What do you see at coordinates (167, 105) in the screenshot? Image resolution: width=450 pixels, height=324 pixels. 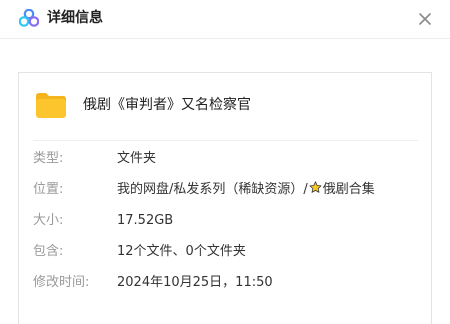 I see `file-name: 俄剧《审判者》又名检察官` at bounding box center [167, 105].